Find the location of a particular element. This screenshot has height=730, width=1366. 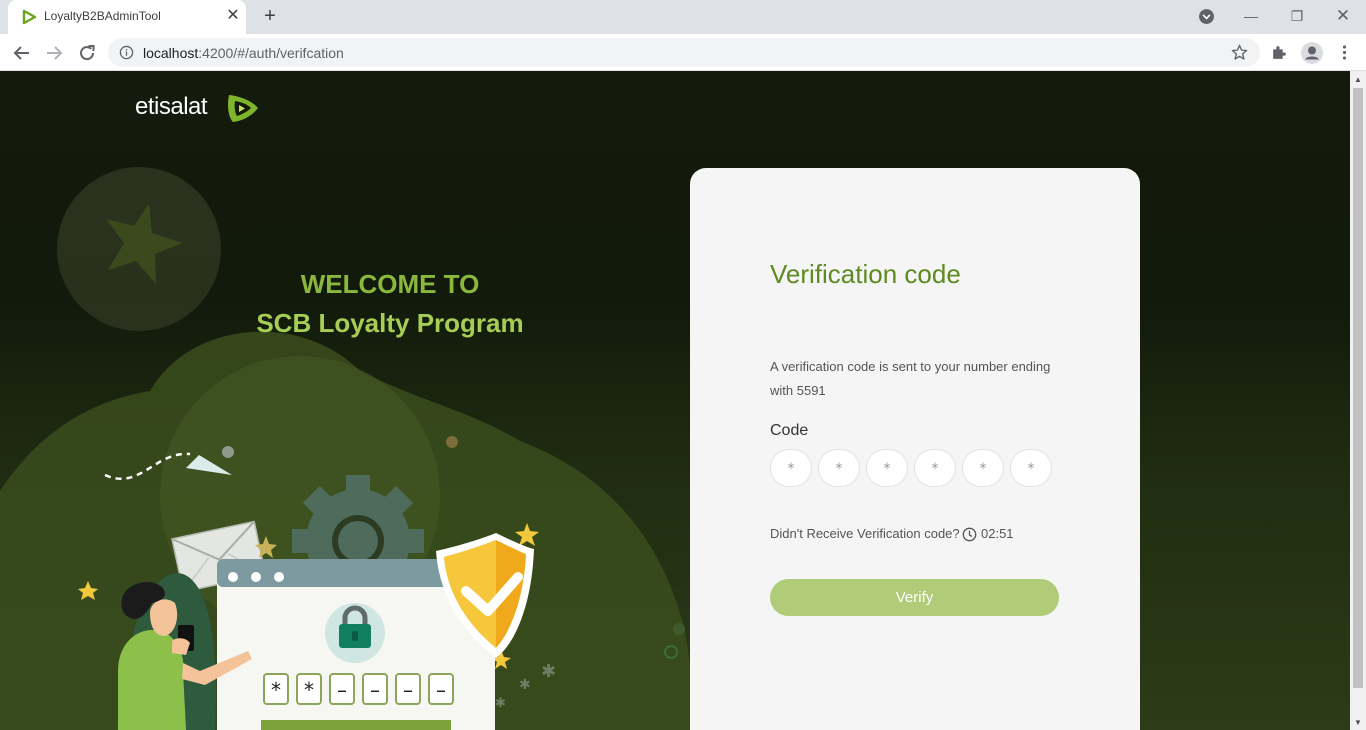

address-bar: localhost:4200/#/auth/verifcation is located at coordinates (684, 52).